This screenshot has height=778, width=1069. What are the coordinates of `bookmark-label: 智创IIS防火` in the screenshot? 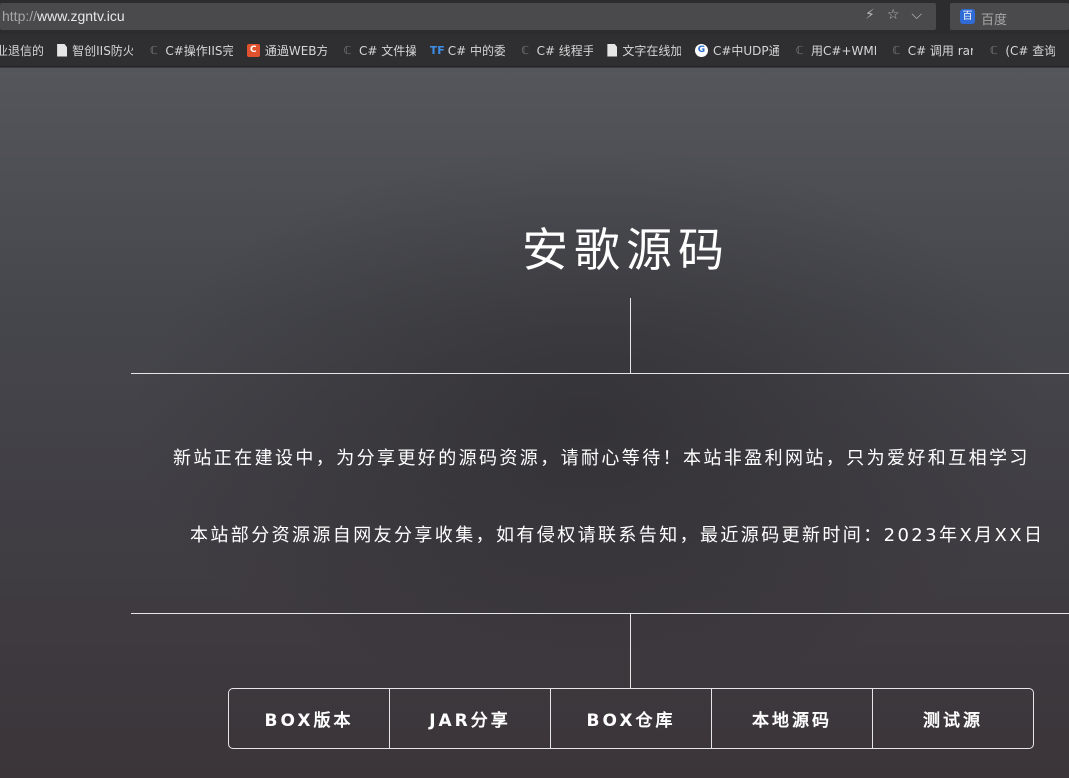 It's located at (103, 50).